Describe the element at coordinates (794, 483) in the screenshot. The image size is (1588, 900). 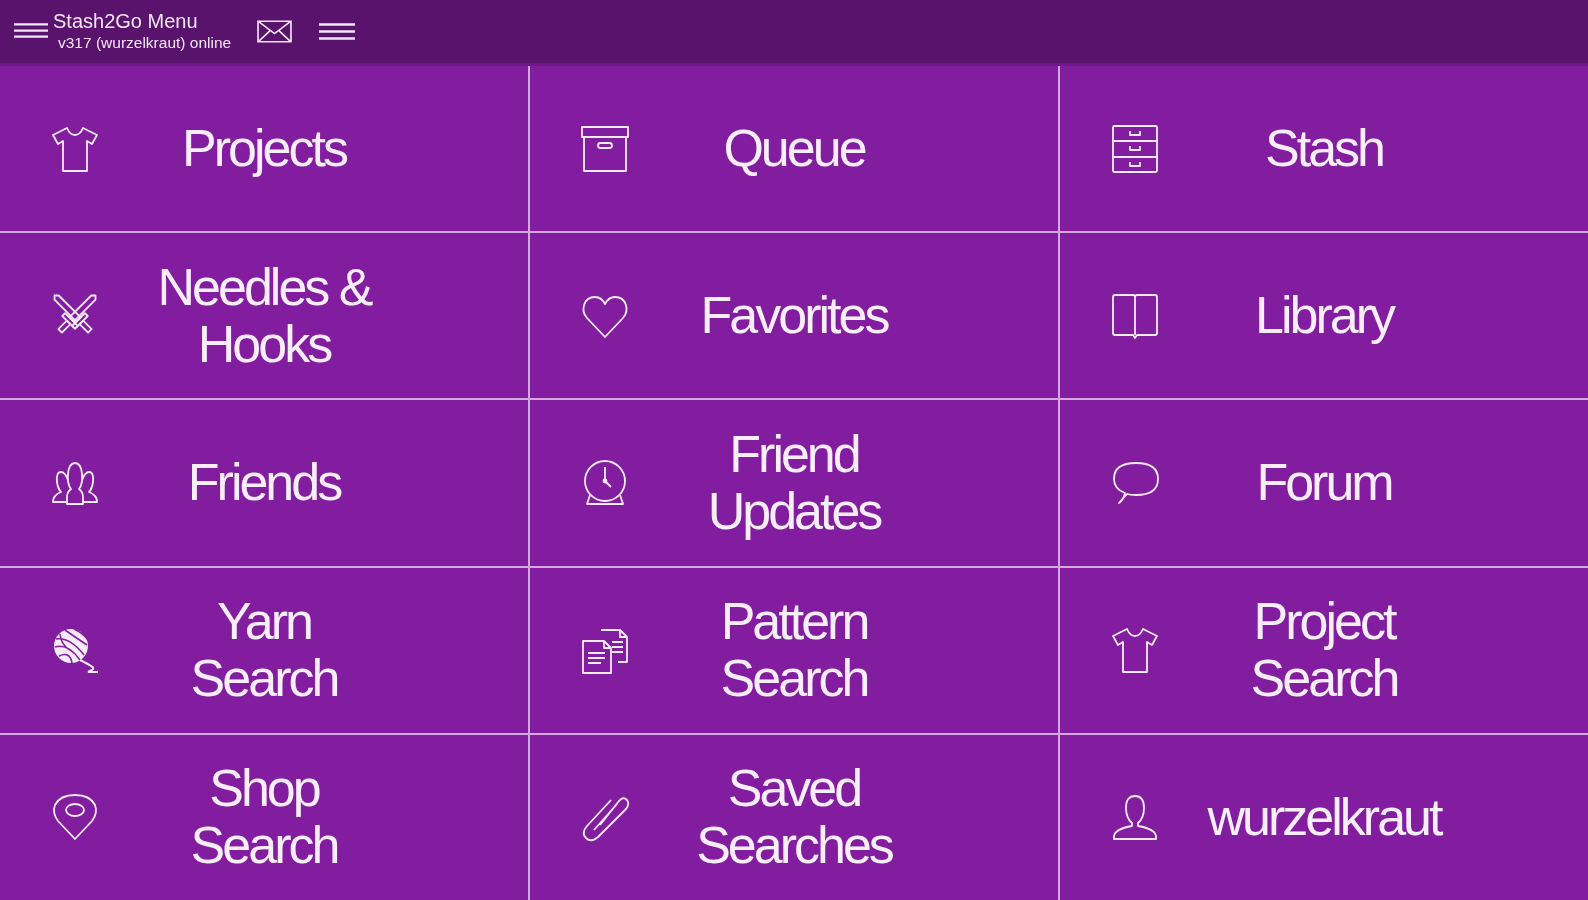
I see `menu-tile: Friend Updates` at that location.